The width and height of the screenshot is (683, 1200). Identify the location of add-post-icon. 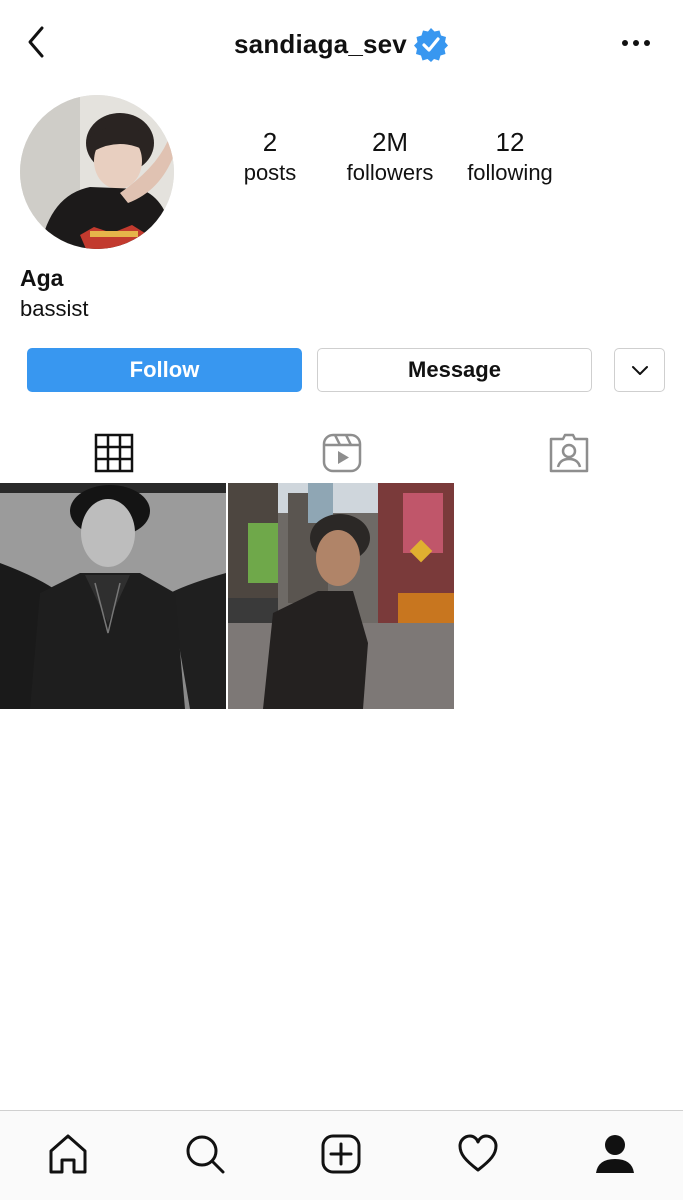
(341, 1154).